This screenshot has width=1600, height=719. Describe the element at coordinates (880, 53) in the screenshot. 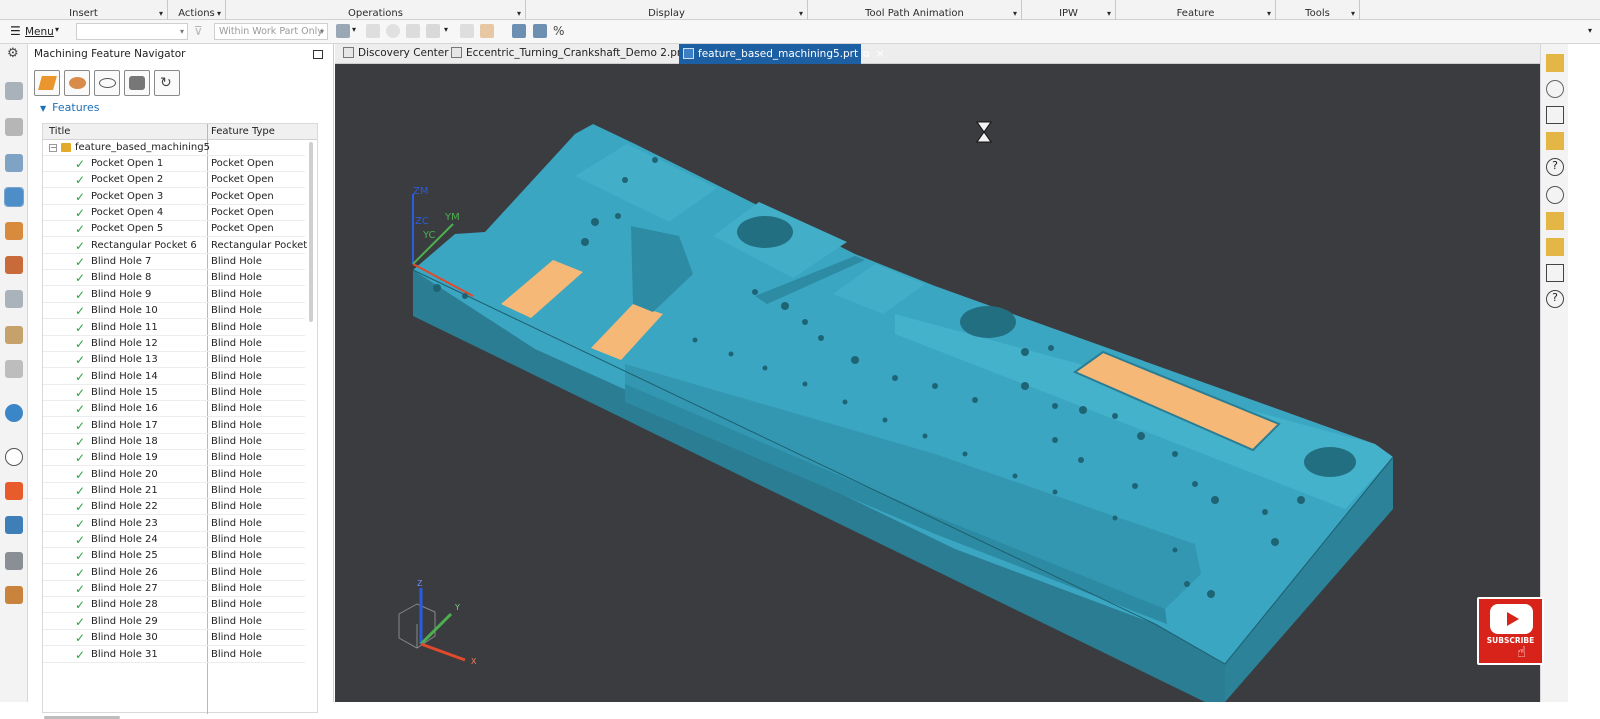

I see `close-icon: ×` at that location.